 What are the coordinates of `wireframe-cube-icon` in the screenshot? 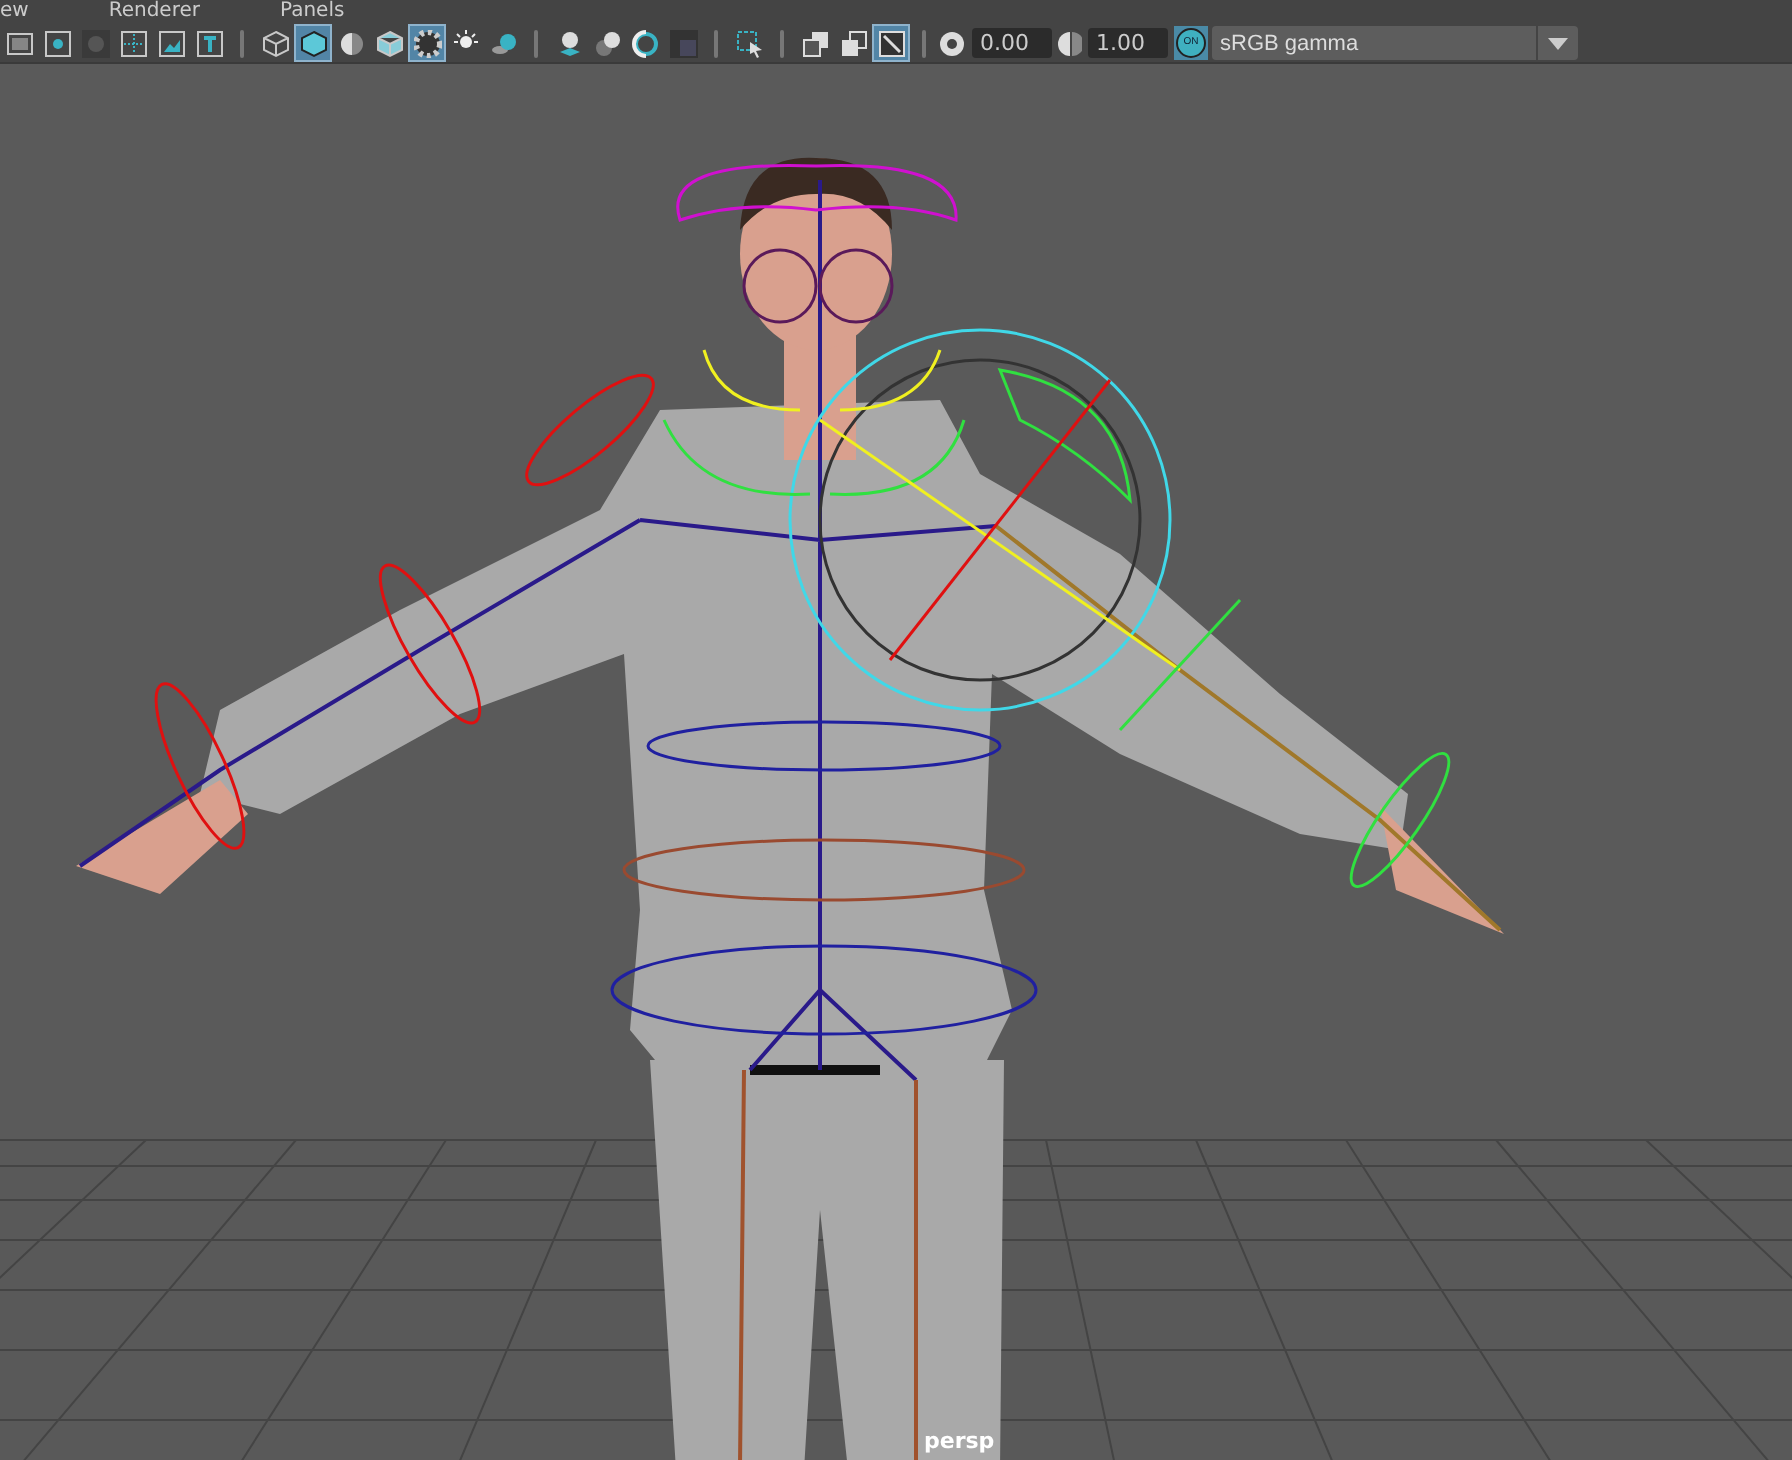 It's located at (275, 43).